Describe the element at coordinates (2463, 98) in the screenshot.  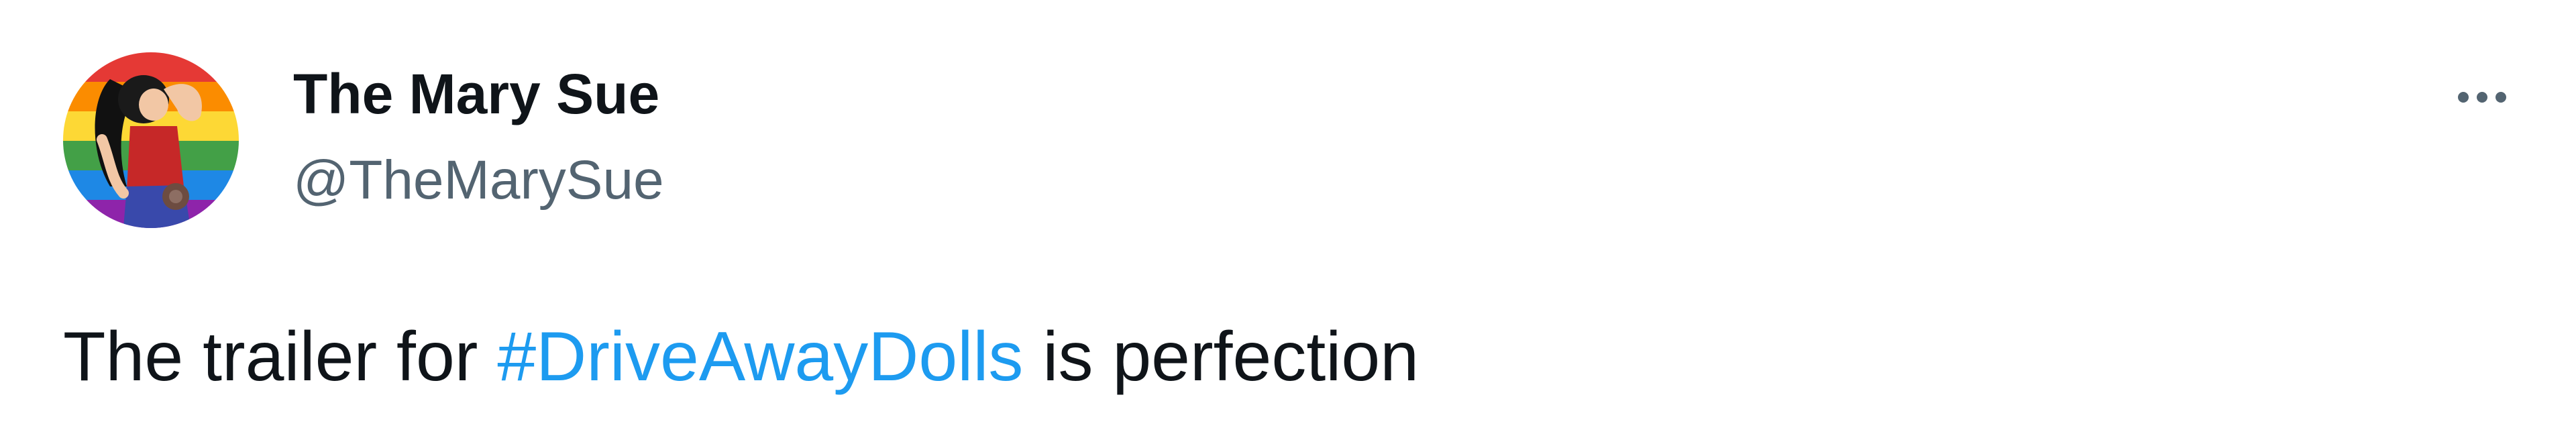
I see `more-horizontal-icon` at that location.